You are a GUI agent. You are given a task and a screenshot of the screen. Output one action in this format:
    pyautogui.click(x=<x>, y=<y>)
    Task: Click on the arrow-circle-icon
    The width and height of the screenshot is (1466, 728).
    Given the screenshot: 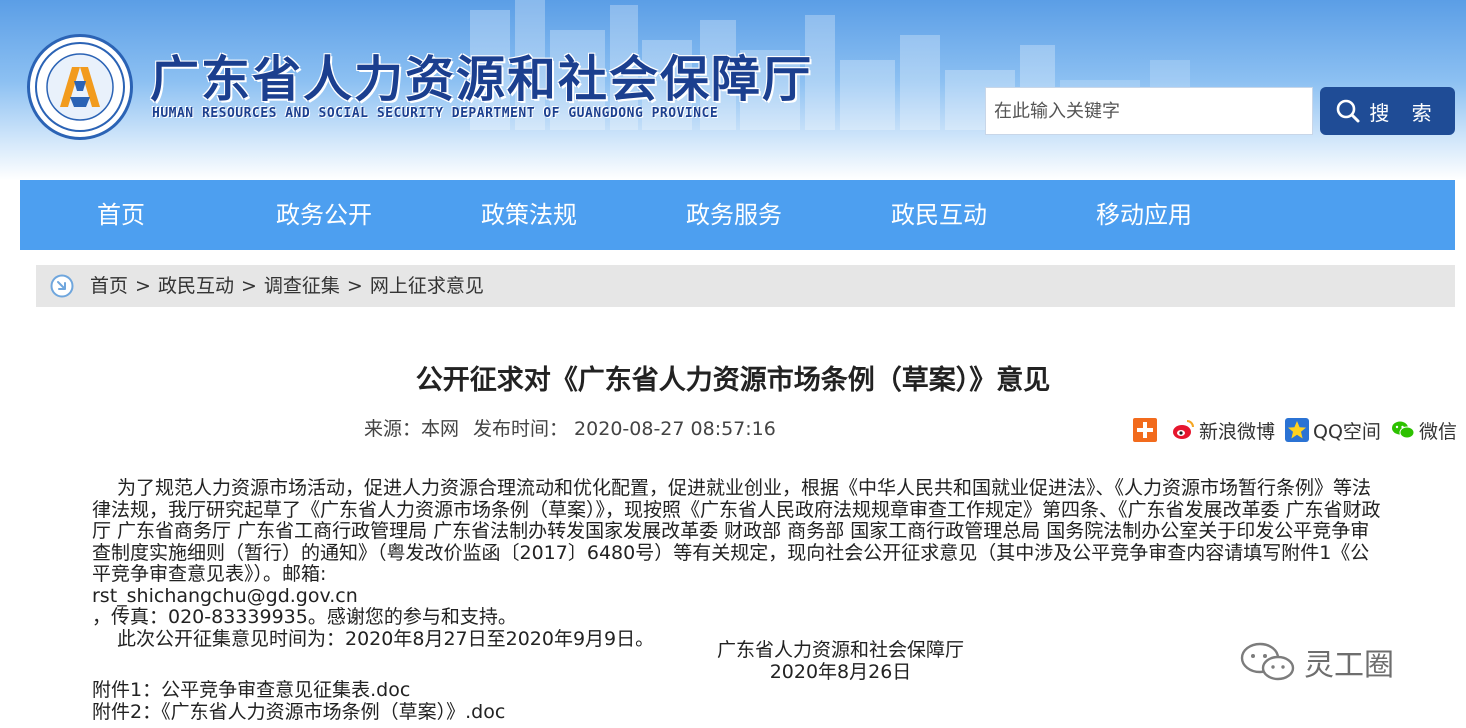 What is the action you would take?
    pyautogui.click(x=62, y=286)
    